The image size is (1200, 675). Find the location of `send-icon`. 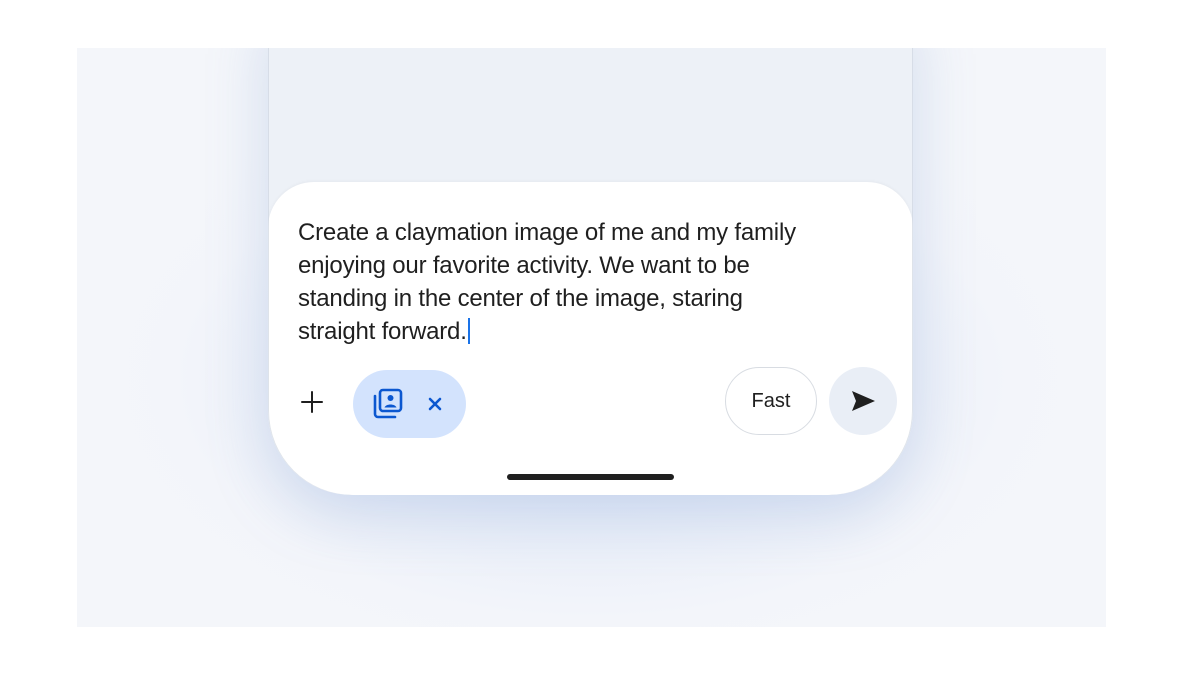

send-icon is located at coordinates (863, 401).